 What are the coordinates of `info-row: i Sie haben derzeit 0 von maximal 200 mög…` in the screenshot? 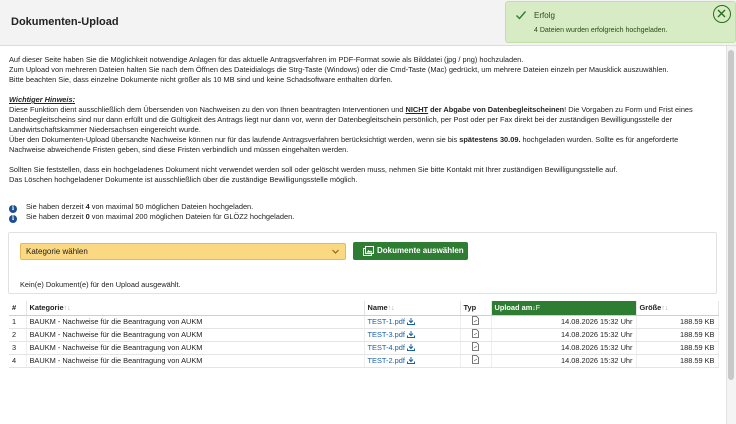 It's located at (151, 217).